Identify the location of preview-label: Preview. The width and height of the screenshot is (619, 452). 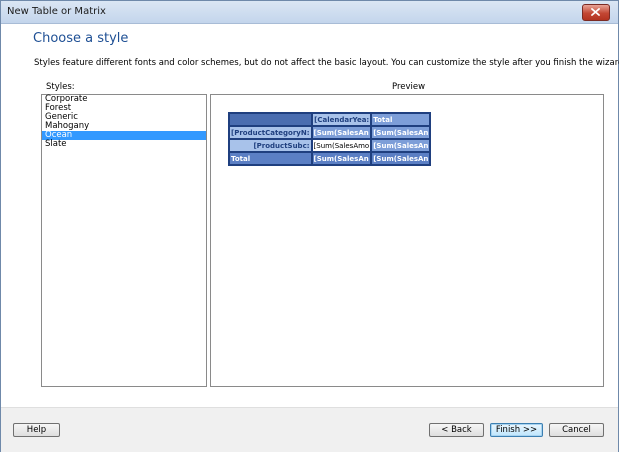
(409, 87).